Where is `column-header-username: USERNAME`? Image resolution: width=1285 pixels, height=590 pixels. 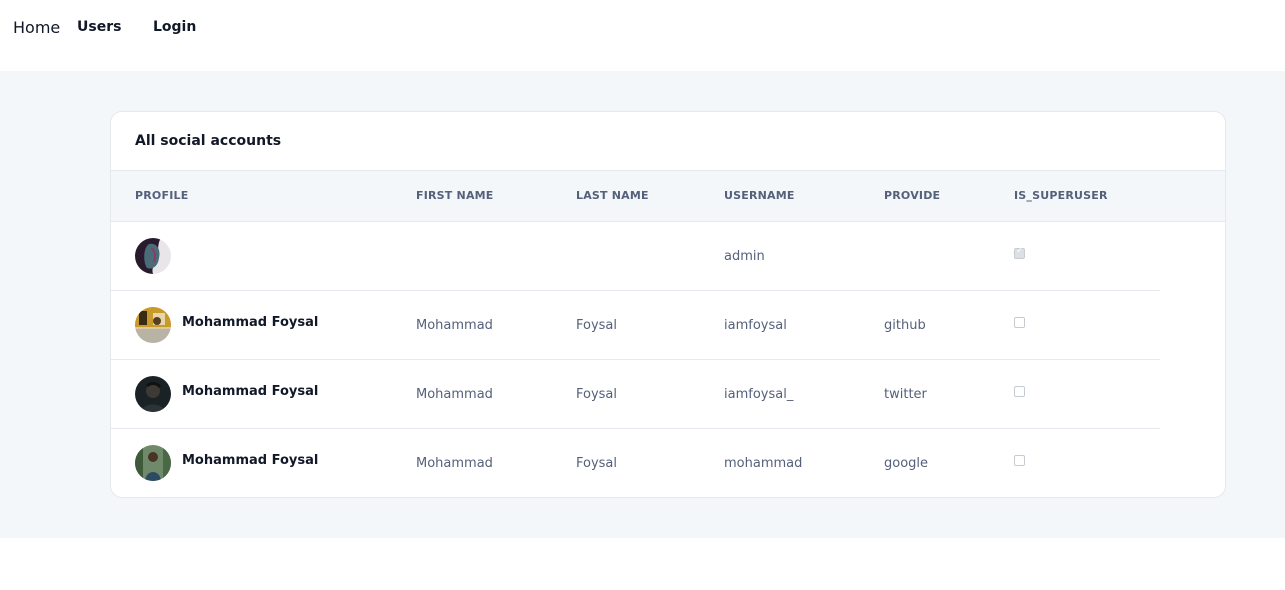
column-header-username: USERNAME is located at coordinates (759, 195).